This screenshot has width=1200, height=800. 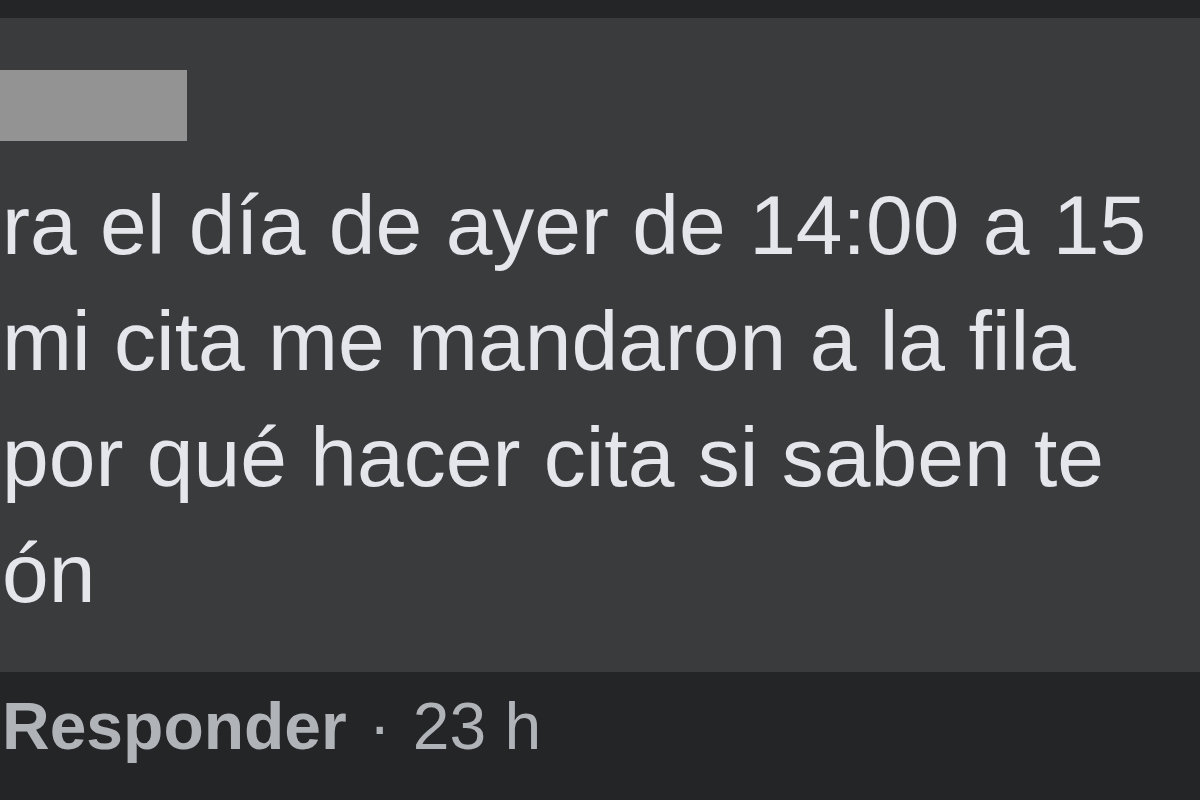 What do you see at coordinates (174, 726) in the screenshot?
I see `reply-link: Responder` at bounding box center [174, 726].